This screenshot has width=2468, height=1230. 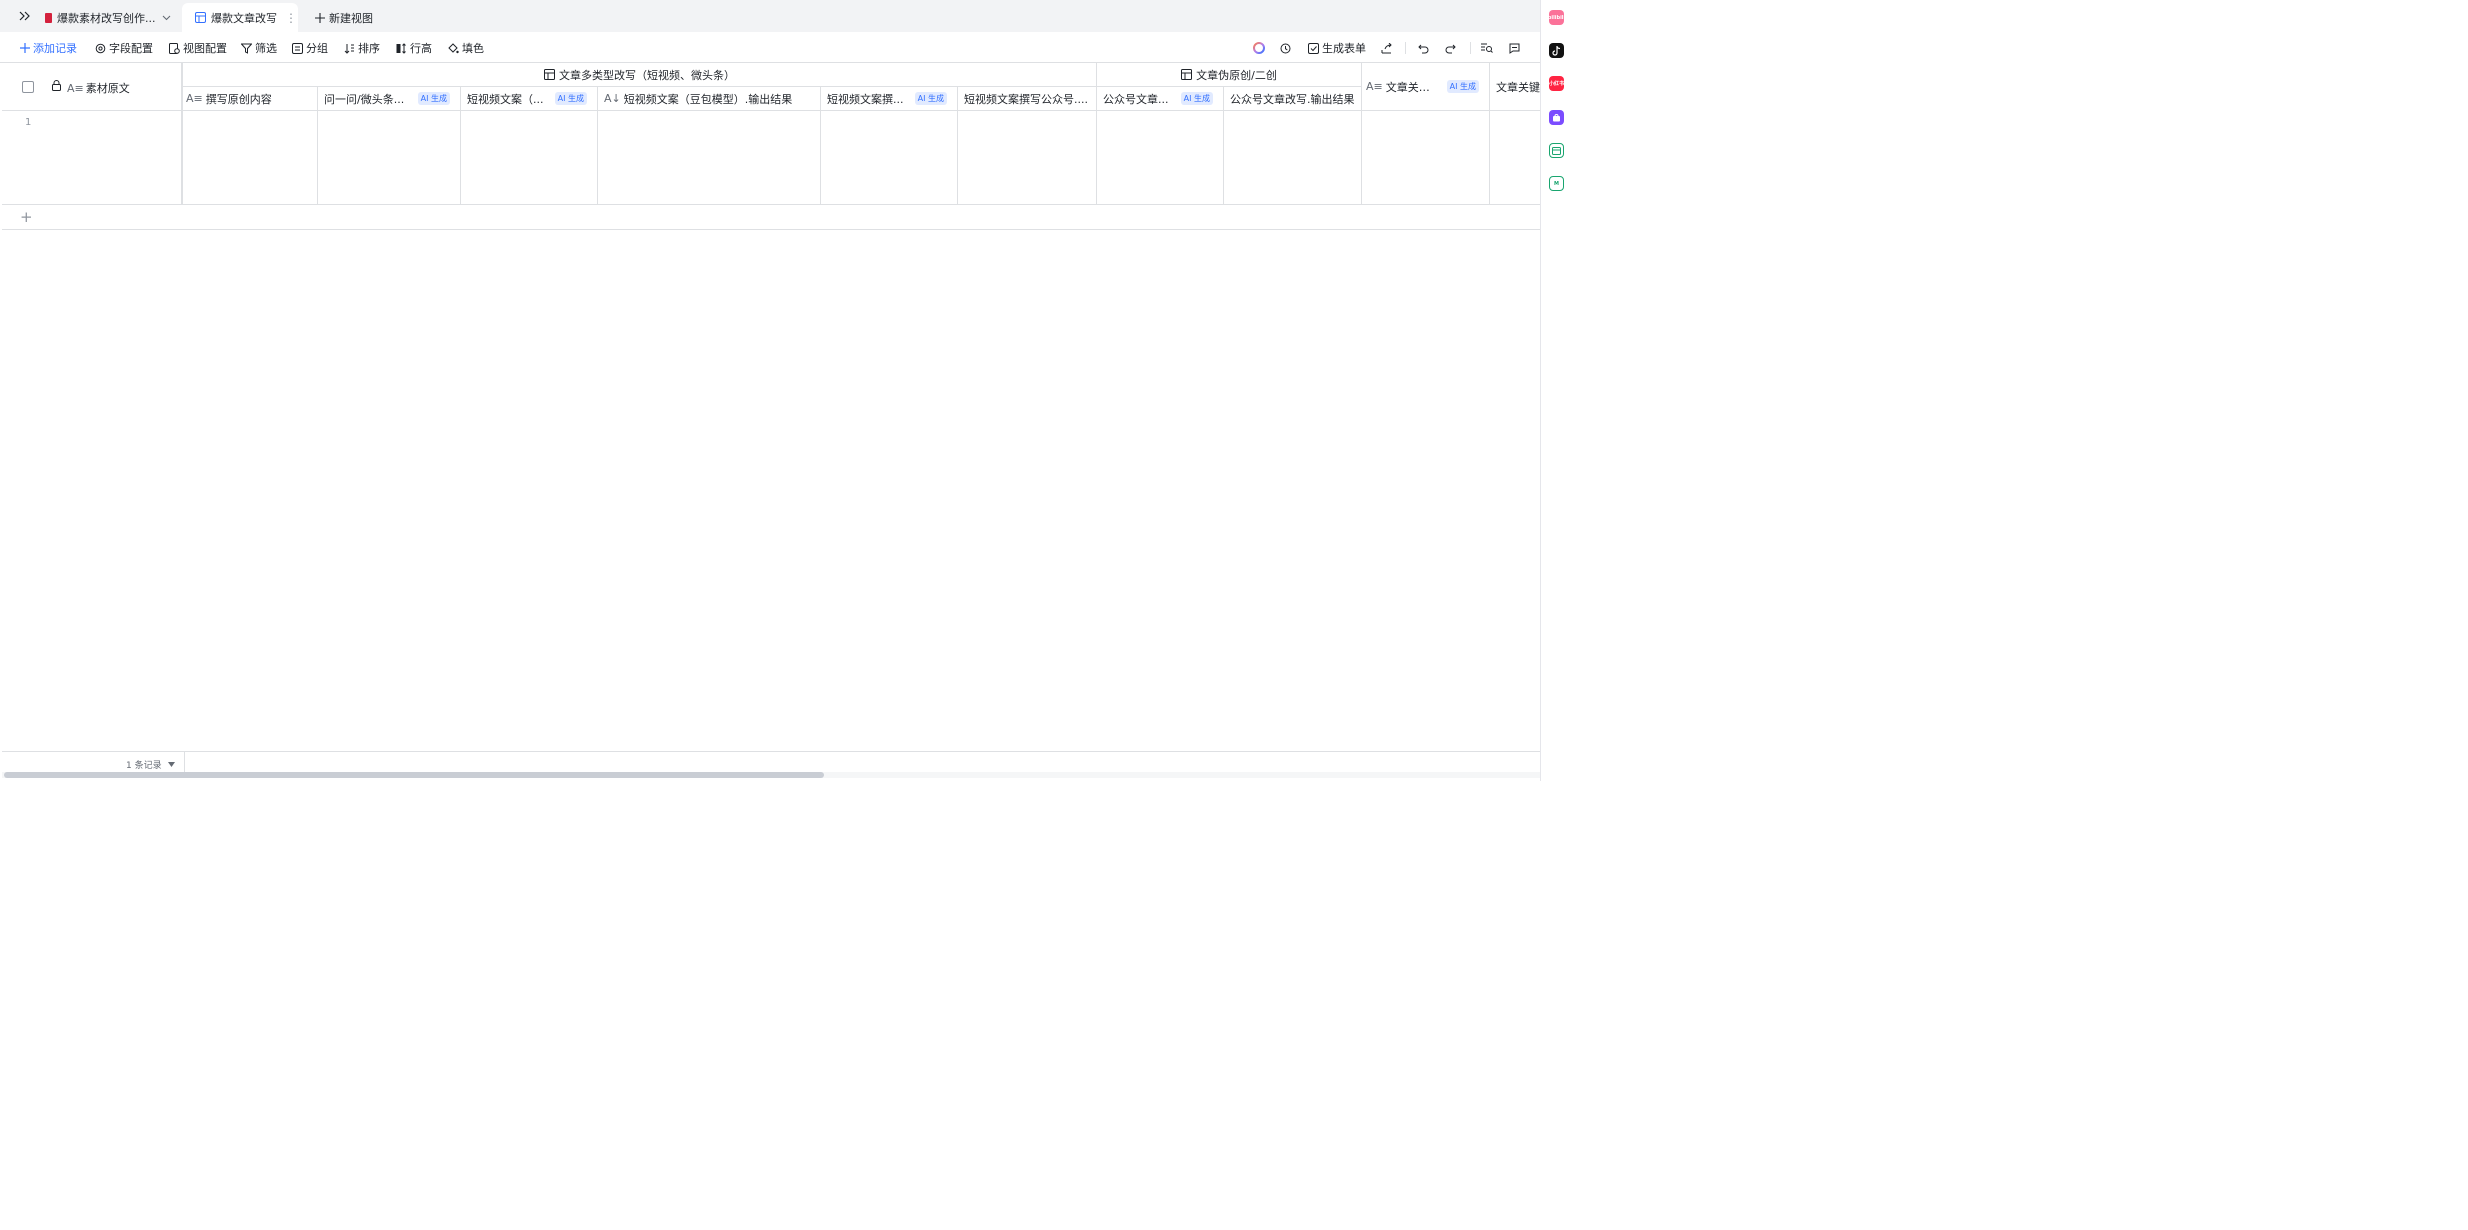 I want to click on group-button: 分组, so click(x=310, y=48).